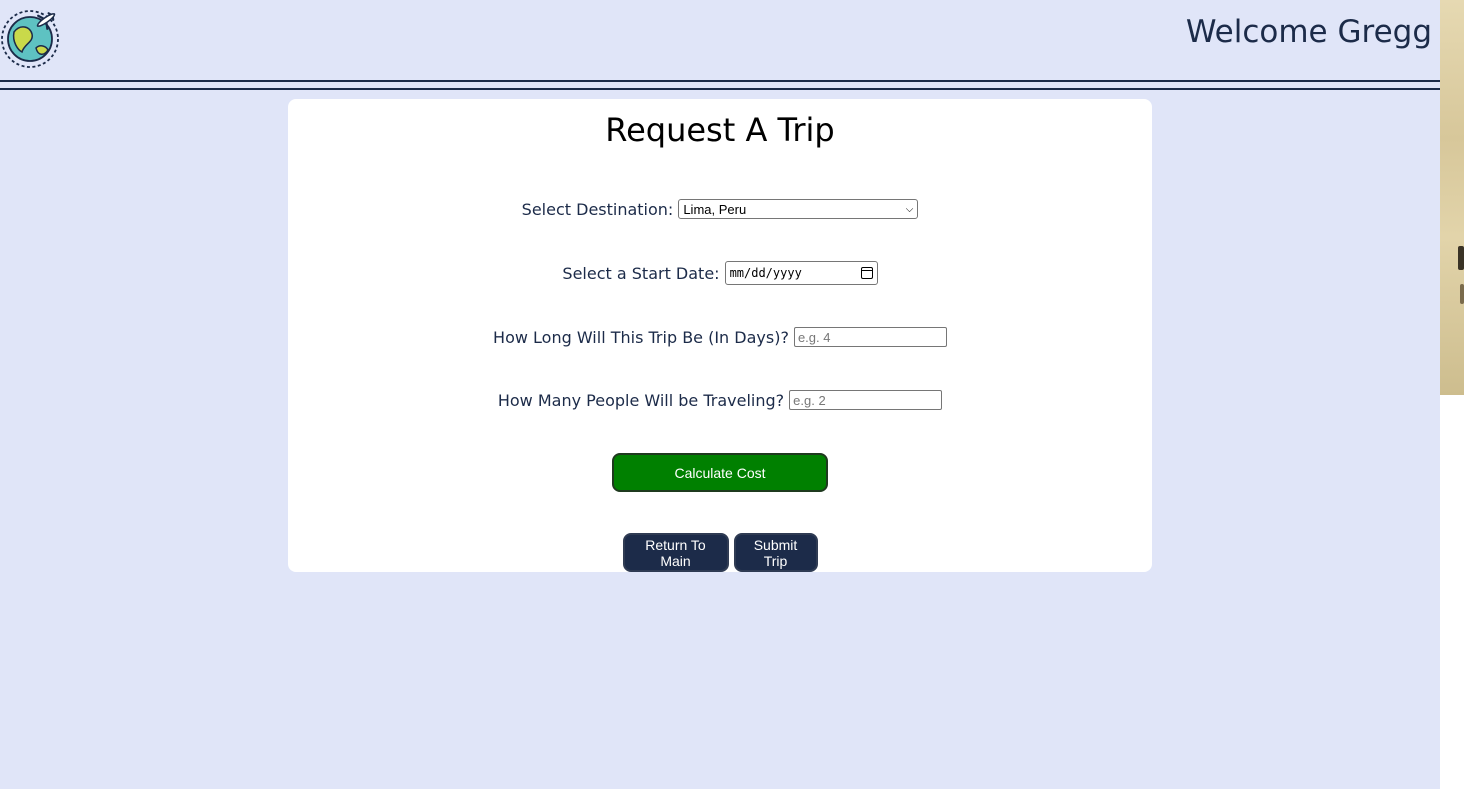 The height and width of the screenshot is (789, 1464). I want to click on destination-selected-value: Lima, Peru, so click(715, 209).